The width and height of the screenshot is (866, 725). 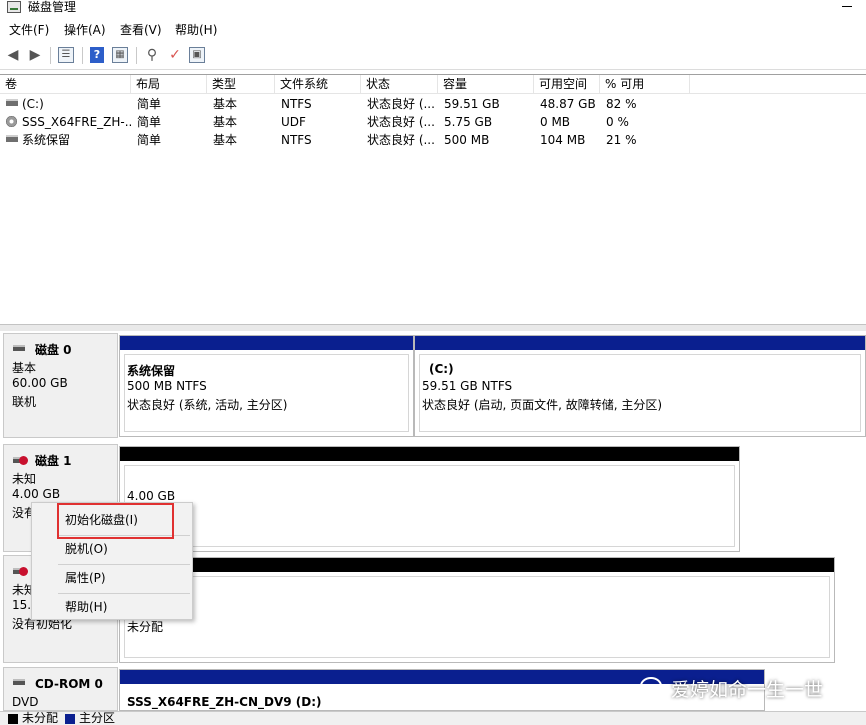 What do you see at coordinates (621, 140) in the screenshot?
I see `volume-percent-free: 21 %` at bounding box center [621, 140].